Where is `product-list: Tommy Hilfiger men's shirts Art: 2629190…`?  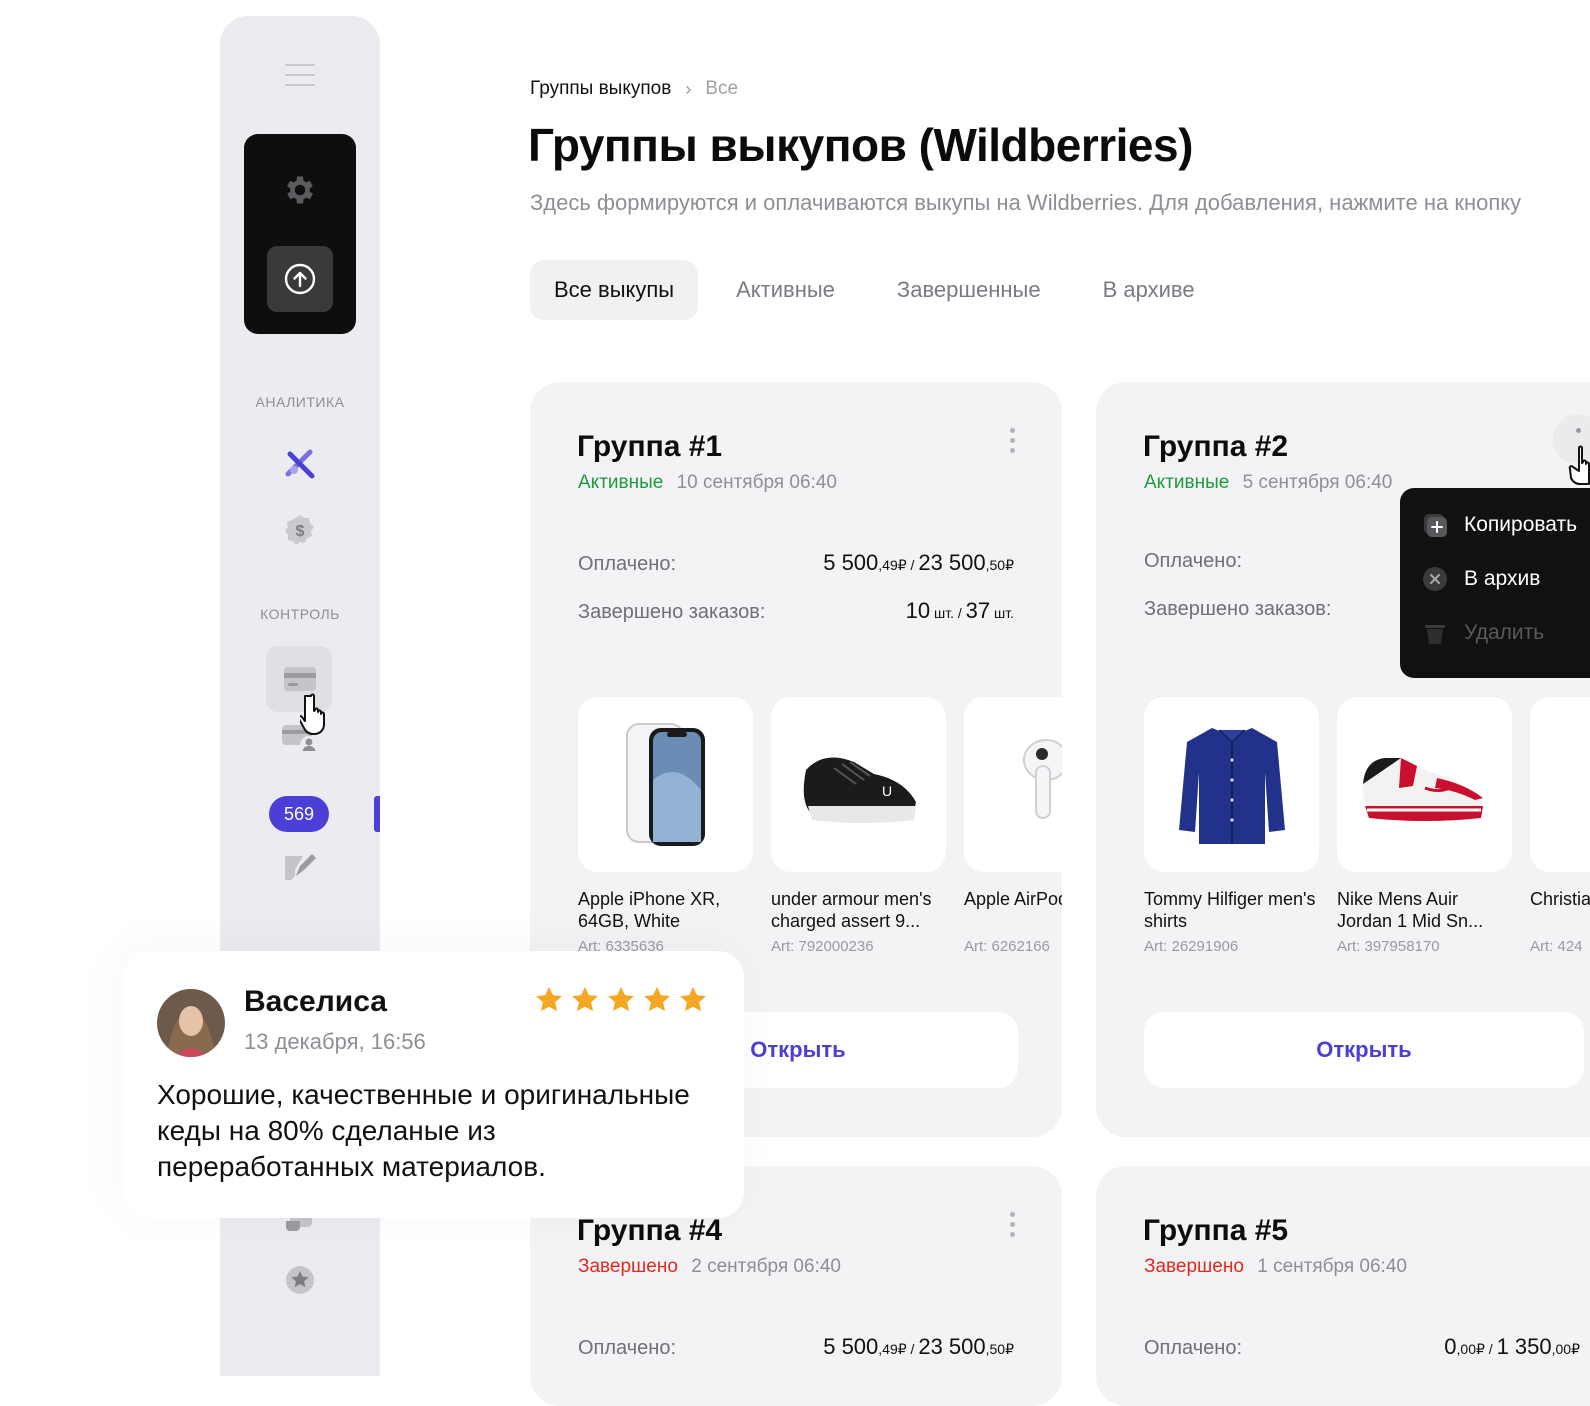
product-list: Tommy Hilfiger men's shirts Art: 2629190… is located at coordinates (1367, 832).